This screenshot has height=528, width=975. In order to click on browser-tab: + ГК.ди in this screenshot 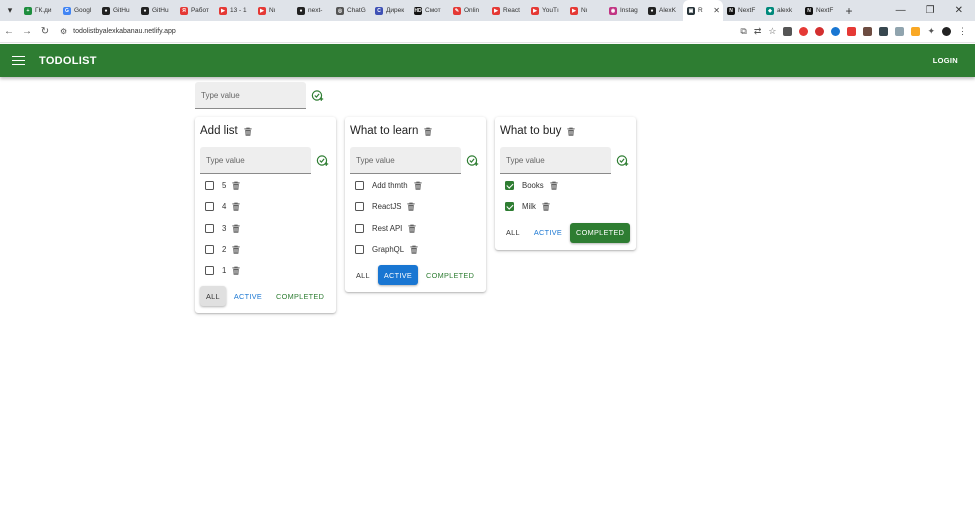, I will do `click(39, 10)`.